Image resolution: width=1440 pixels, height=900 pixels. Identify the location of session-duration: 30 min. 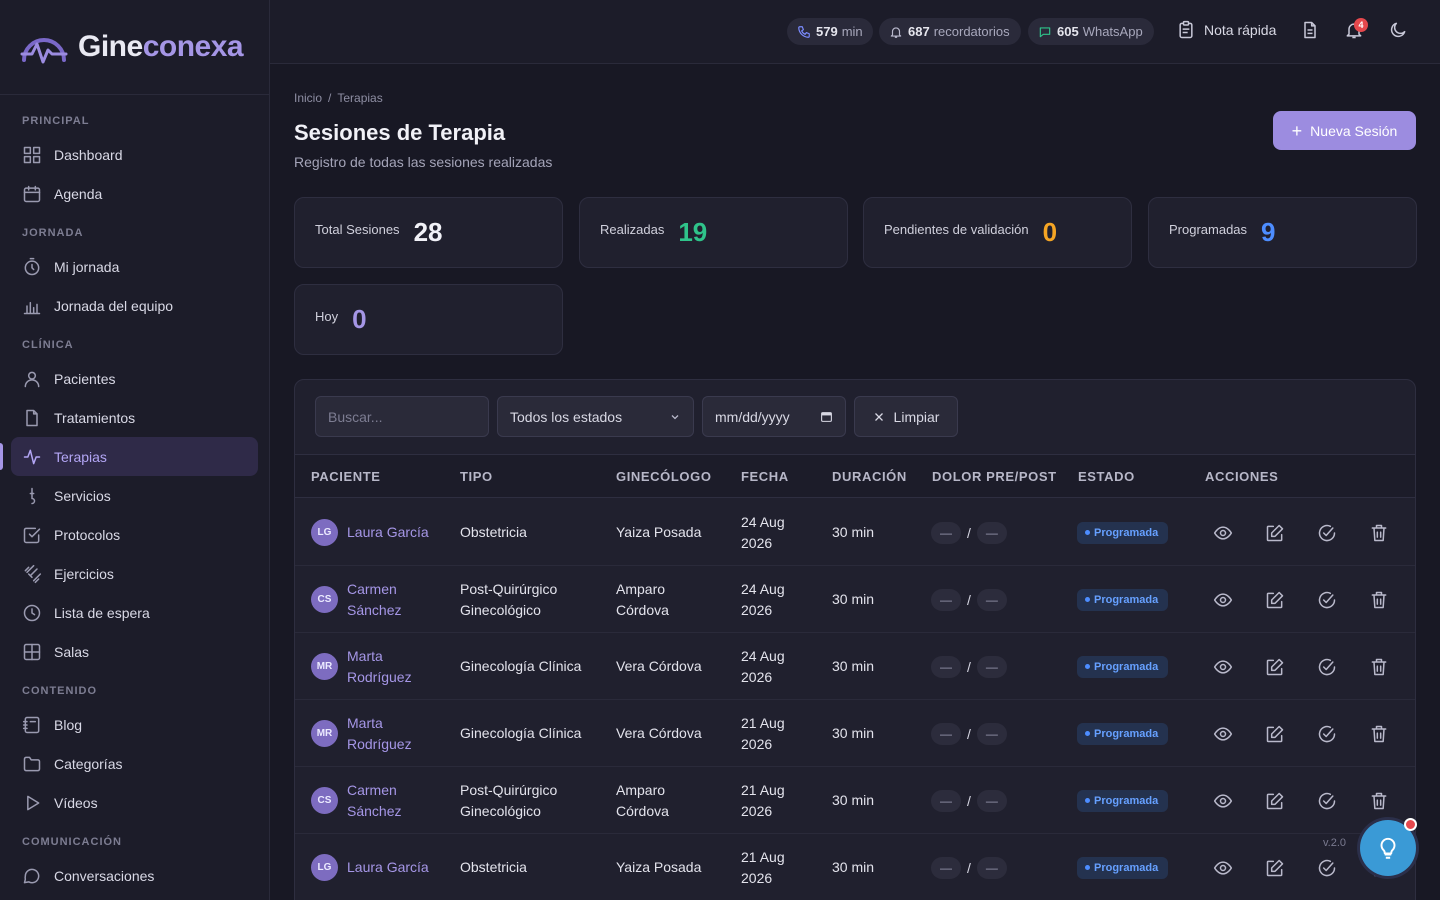
(853, 666).